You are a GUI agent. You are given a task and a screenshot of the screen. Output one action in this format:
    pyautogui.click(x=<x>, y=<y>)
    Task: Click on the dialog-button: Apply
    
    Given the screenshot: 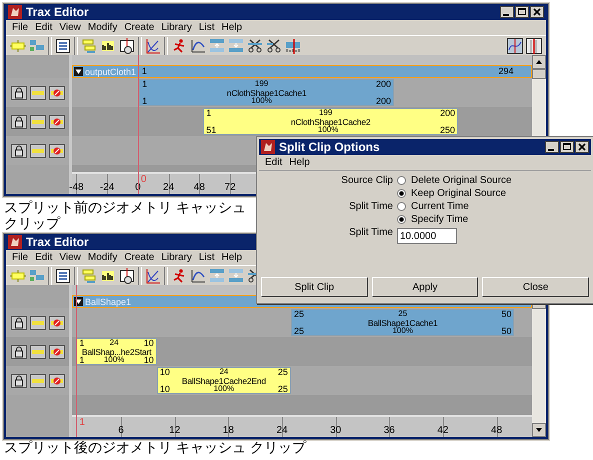 What is the action you would take?
    pyautogui.click(x=425, y=287)
    